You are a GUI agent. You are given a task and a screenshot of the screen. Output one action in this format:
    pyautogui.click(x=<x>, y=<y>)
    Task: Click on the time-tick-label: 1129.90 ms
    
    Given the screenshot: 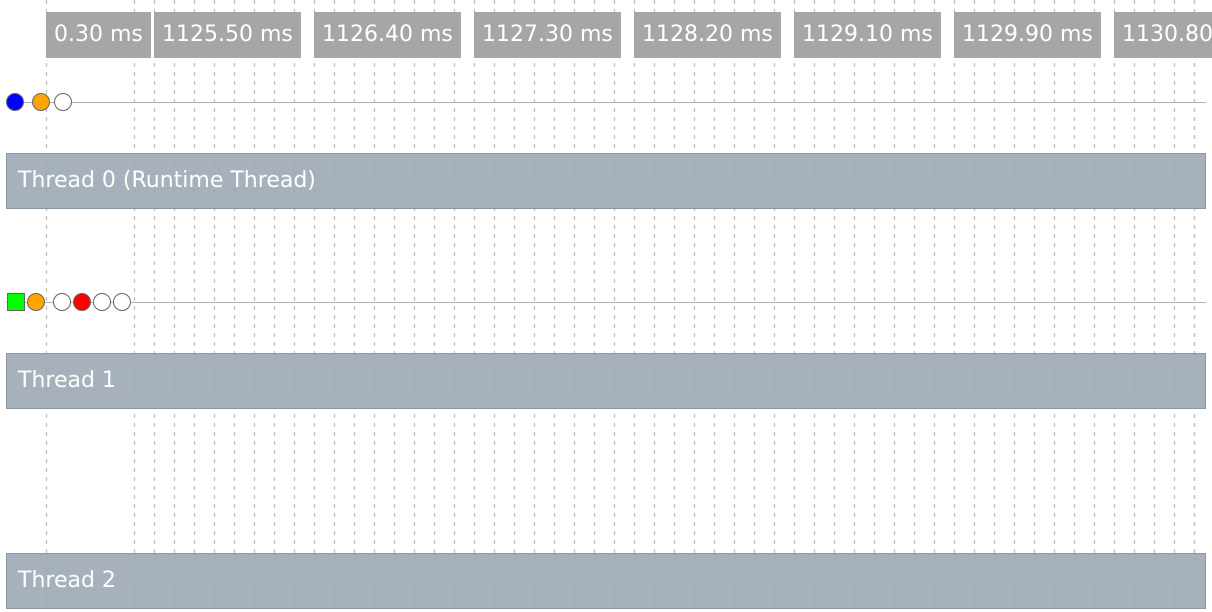 What is the action you would take?
    pyautogui.click(x=1027, y=35)
    